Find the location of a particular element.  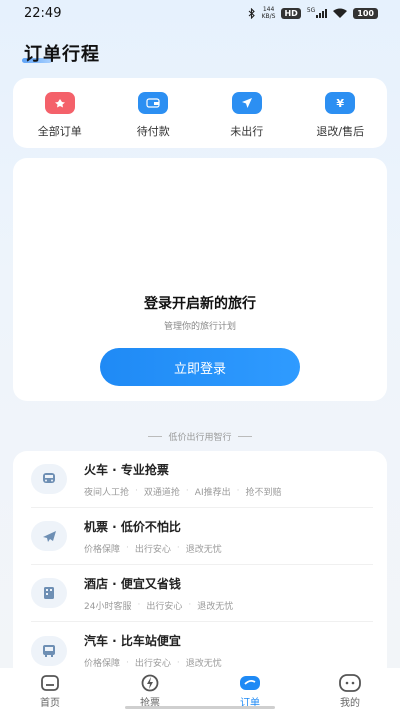

service-title: 酒店 · 便宜又省钱 is located at coordinates (132, 583).